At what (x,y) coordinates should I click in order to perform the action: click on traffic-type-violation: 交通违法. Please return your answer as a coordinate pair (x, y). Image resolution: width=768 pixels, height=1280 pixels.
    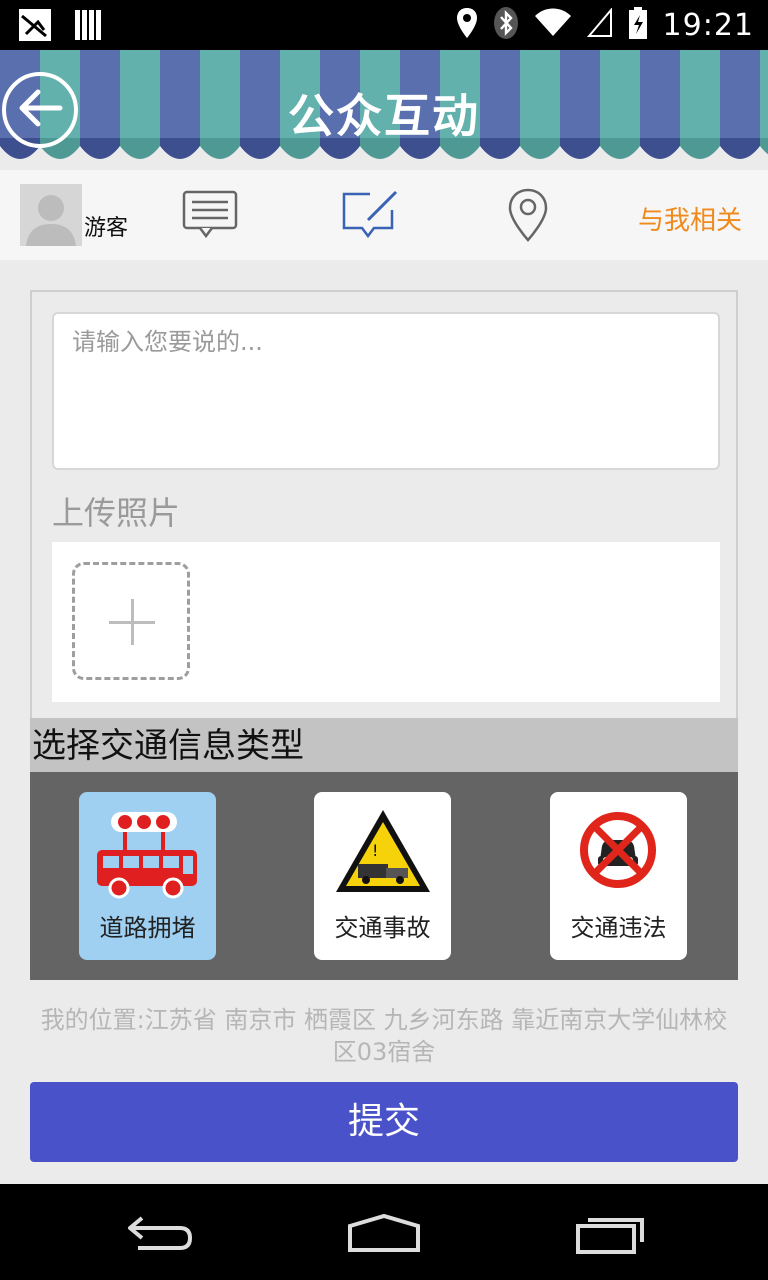
    Looking at the image, I should click on (618, 876).